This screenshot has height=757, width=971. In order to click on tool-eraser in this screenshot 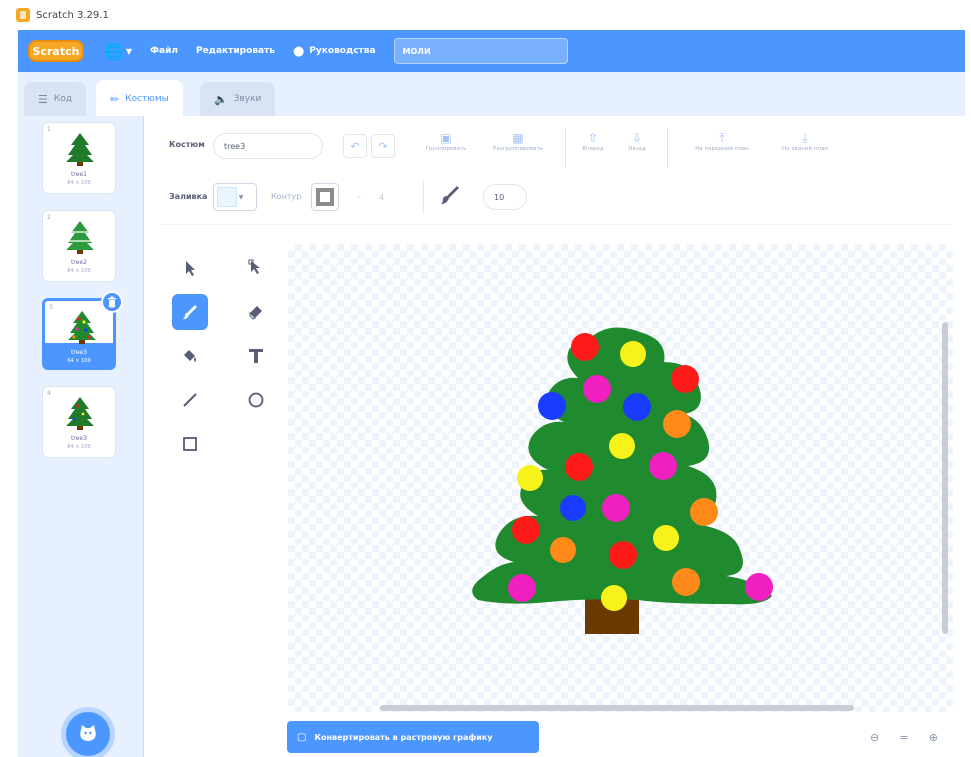, I will do `click(256, 312)`.